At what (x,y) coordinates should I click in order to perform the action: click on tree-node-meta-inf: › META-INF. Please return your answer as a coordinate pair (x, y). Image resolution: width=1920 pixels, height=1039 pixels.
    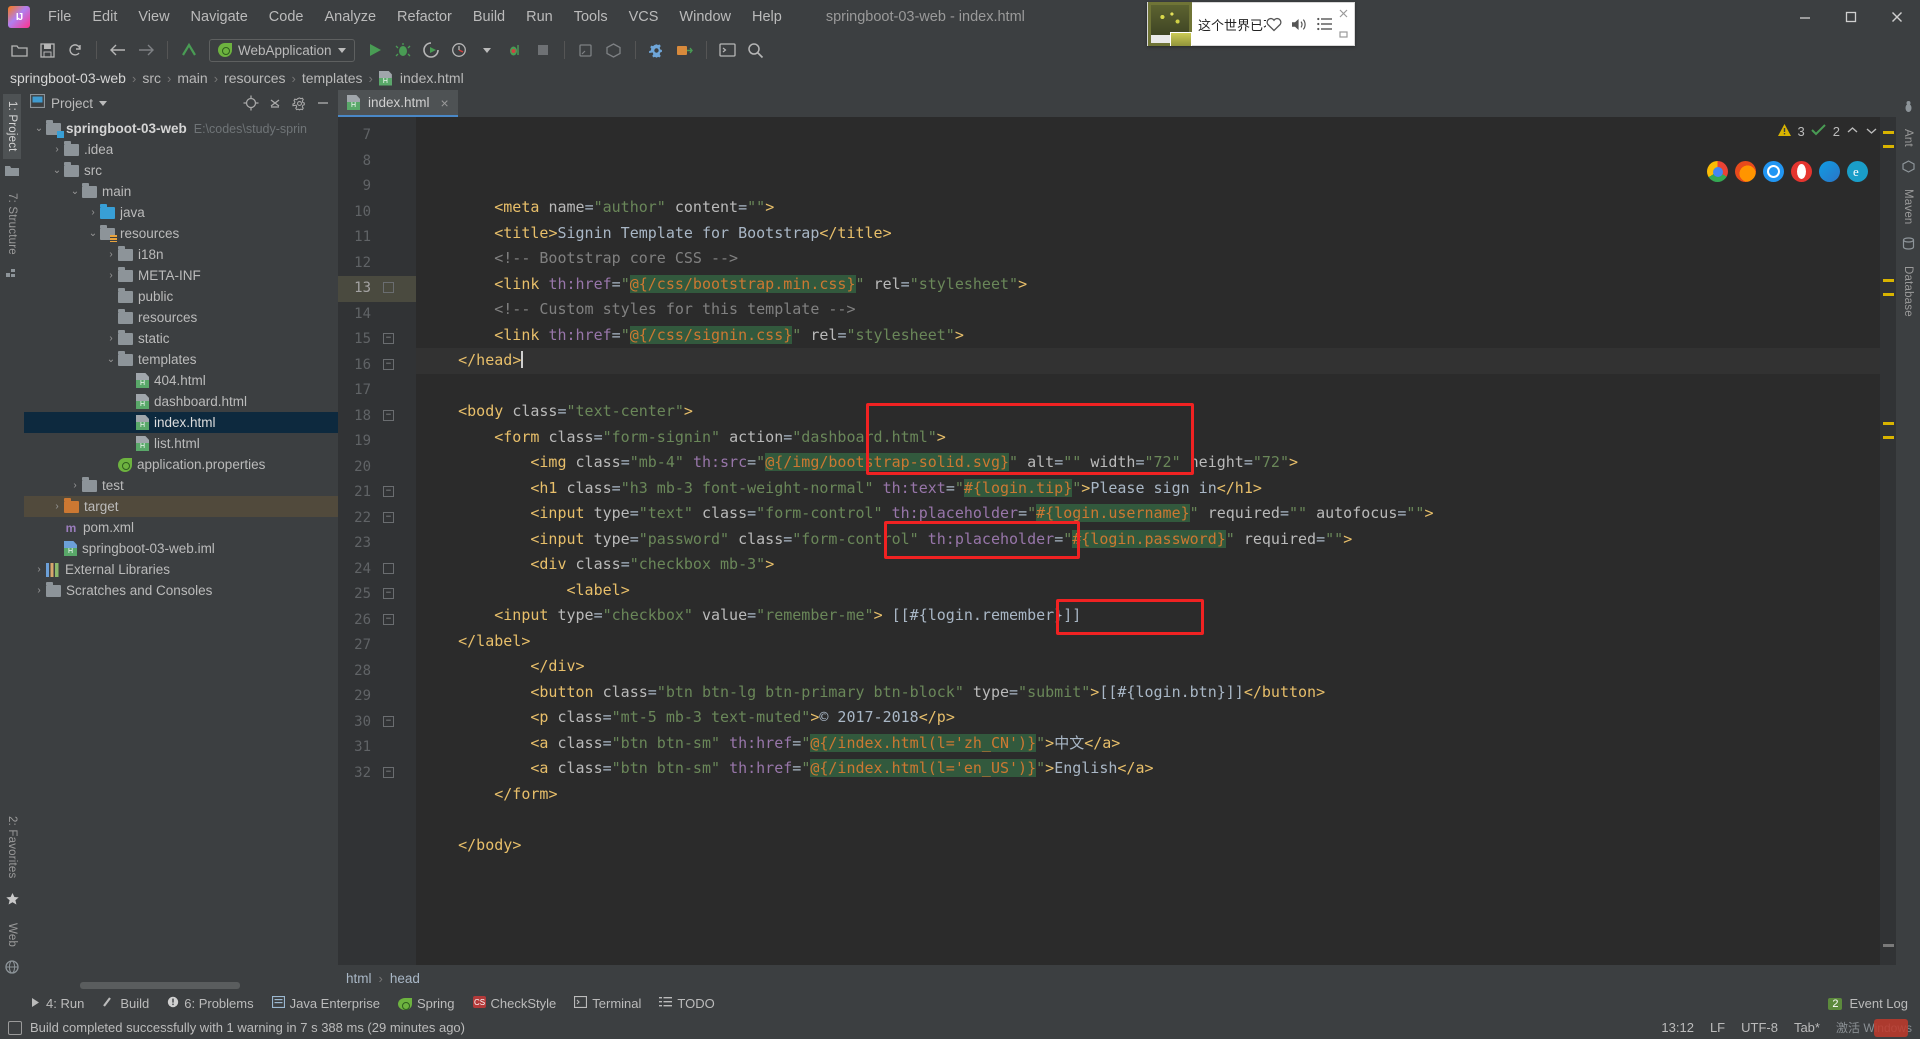
    Looking at the image, I should click on (181, 275).